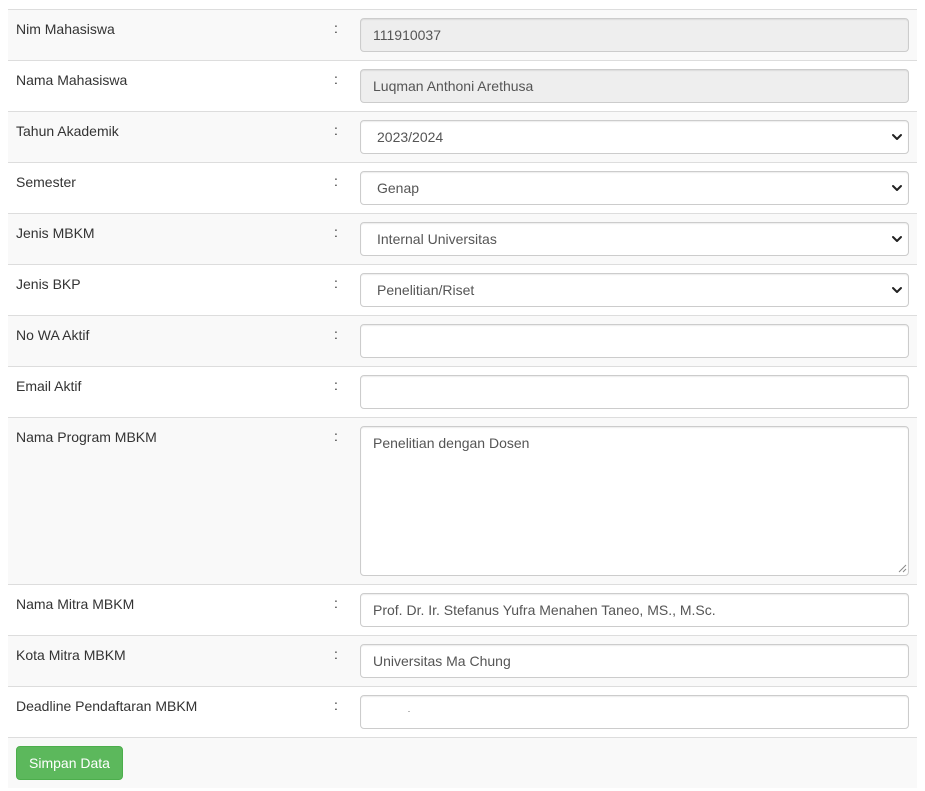 The height and width of the screenshot is (791, 925). I want to click on row-nama-mitra: Nama Mitra MBKM :, so click(462, 610).